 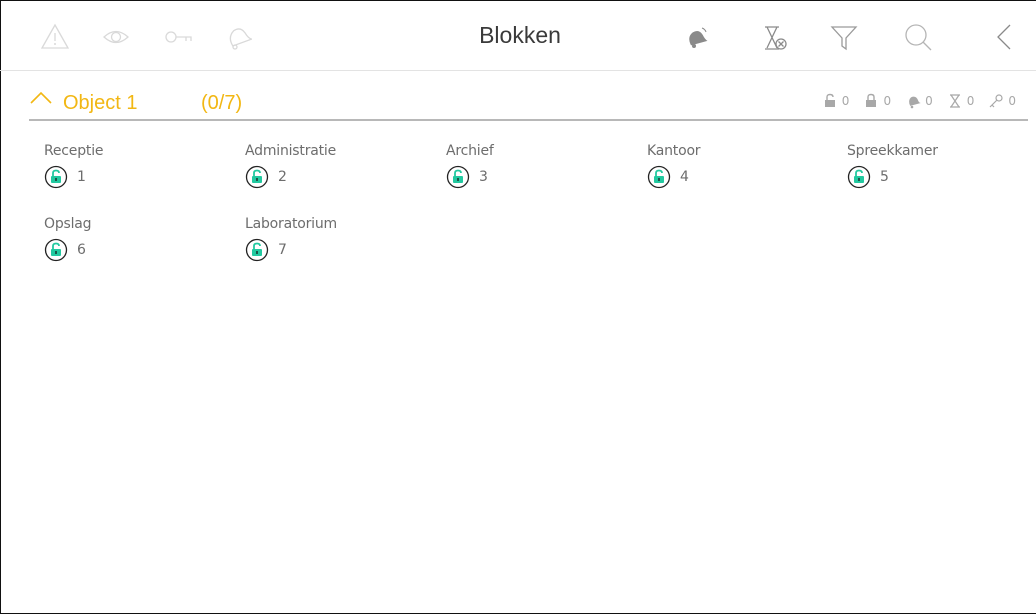 What do you see at coordinates (335, 173) in the screenshot?
I see `block-item: Administratie 2` at bounding box center [335, 173].